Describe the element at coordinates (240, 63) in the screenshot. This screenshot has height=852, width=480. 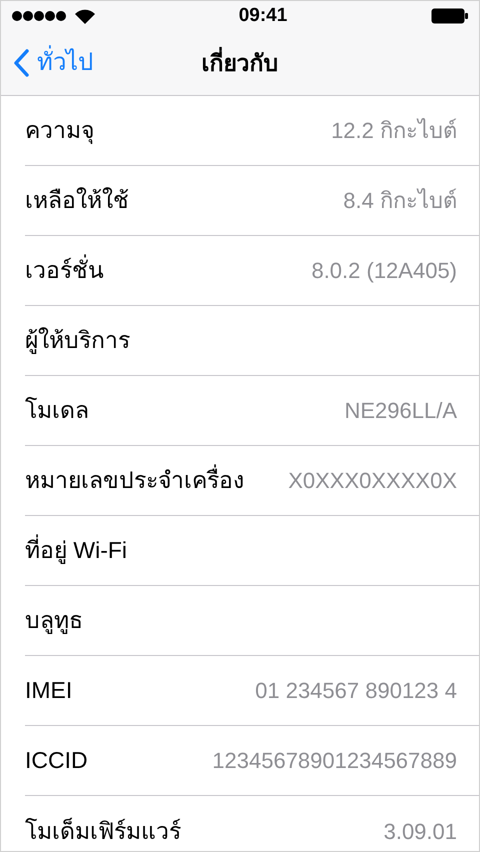
I see `page-title: เกี่ยวกับ` at that location.